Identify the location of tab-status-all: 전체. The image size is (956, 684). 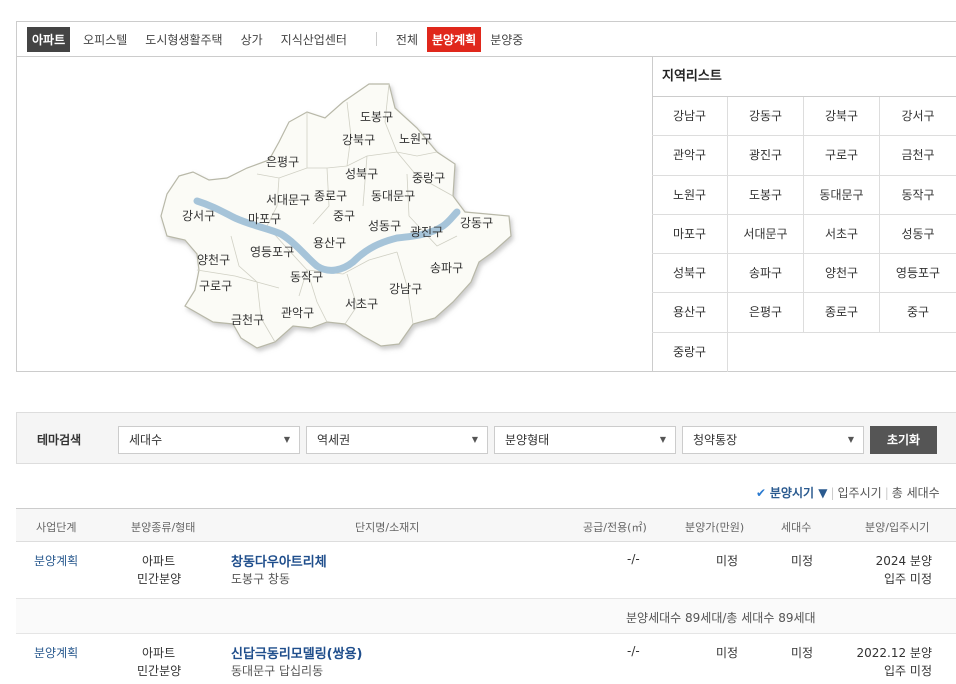
(407, 39).